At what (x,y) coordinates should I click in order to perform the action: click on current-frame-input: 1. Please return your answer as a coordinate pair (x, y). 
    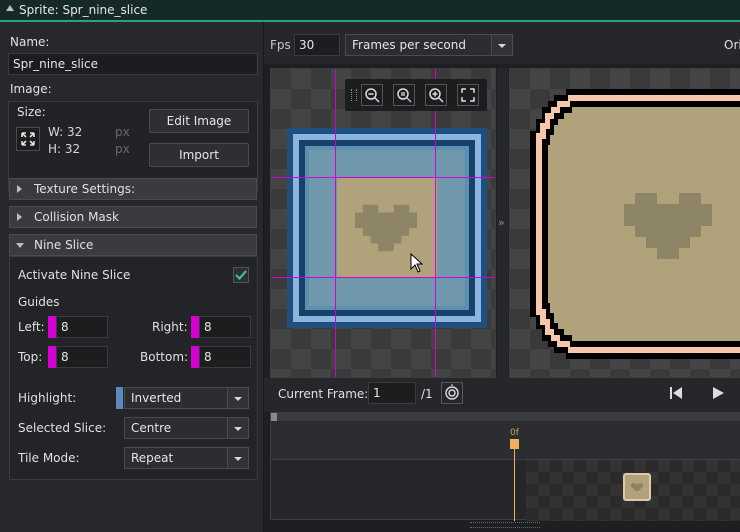
    Looking at the image, I should click on (392, 393).